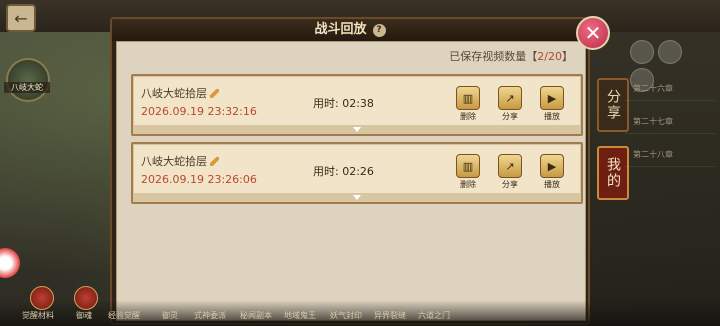 The width and height of the screenshot is (720, 326). I want to click on close-button: ✕, so click(593, 33).